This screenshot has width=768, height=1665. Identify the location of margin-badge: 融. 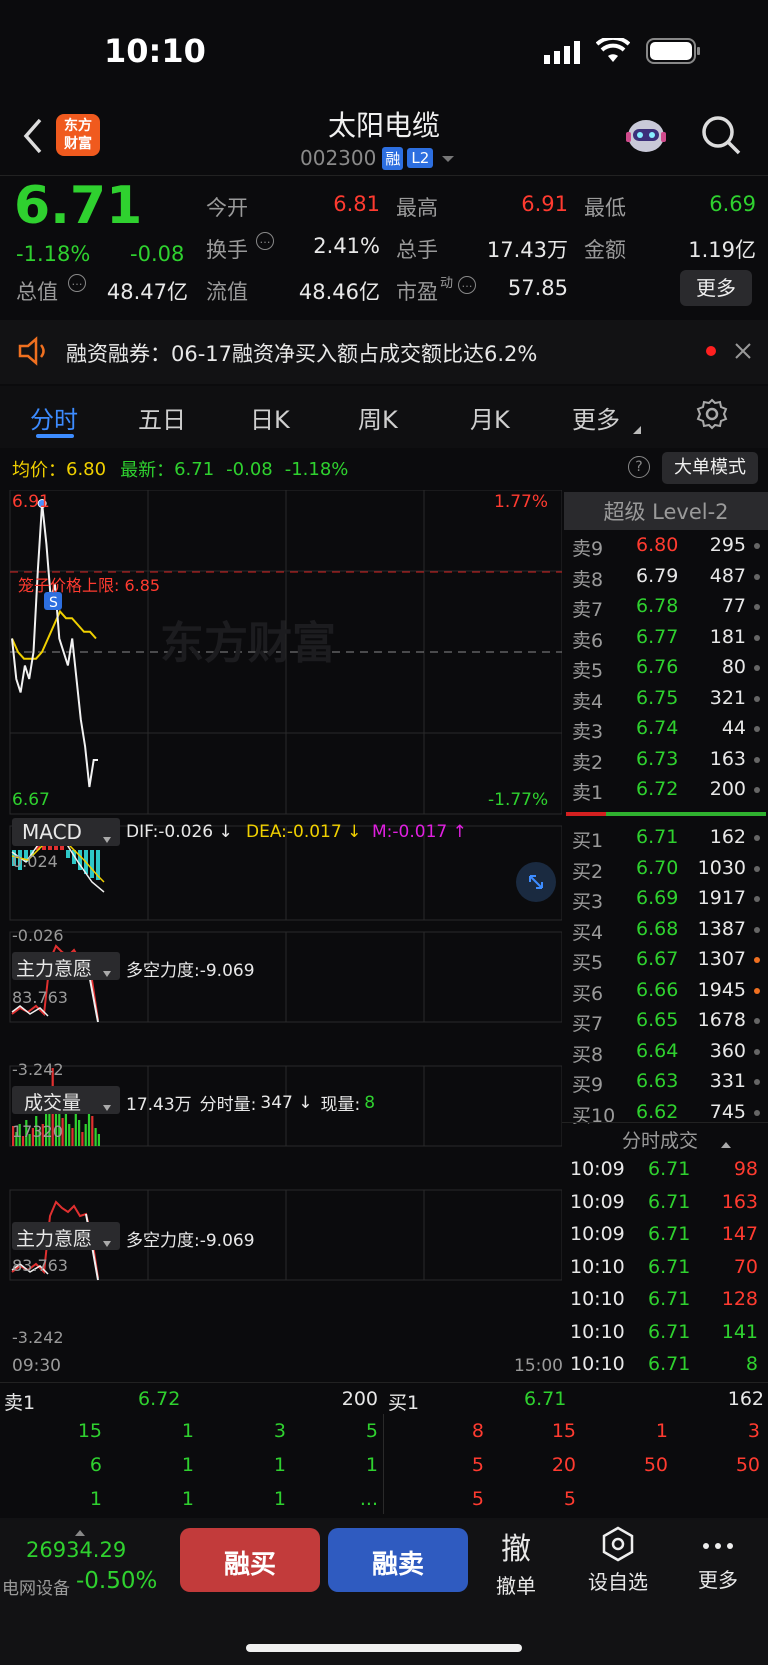
(393, 158).